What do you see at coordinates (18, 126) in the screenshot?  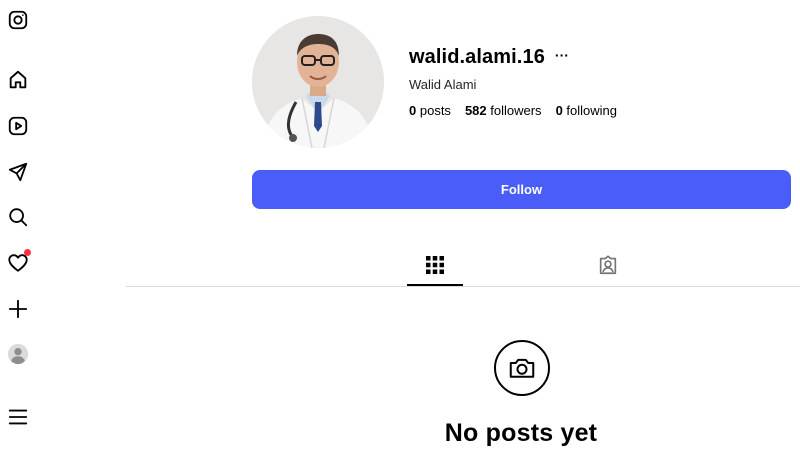 I see `reels-icon` at bounding box center [18, 126].